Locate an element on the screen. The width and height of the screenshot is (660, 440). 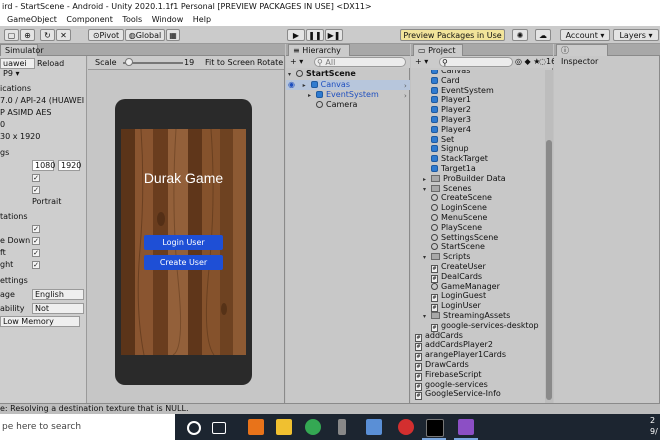
pivot-toggle: ⊙Pivot is located at coordinates (106, 35).